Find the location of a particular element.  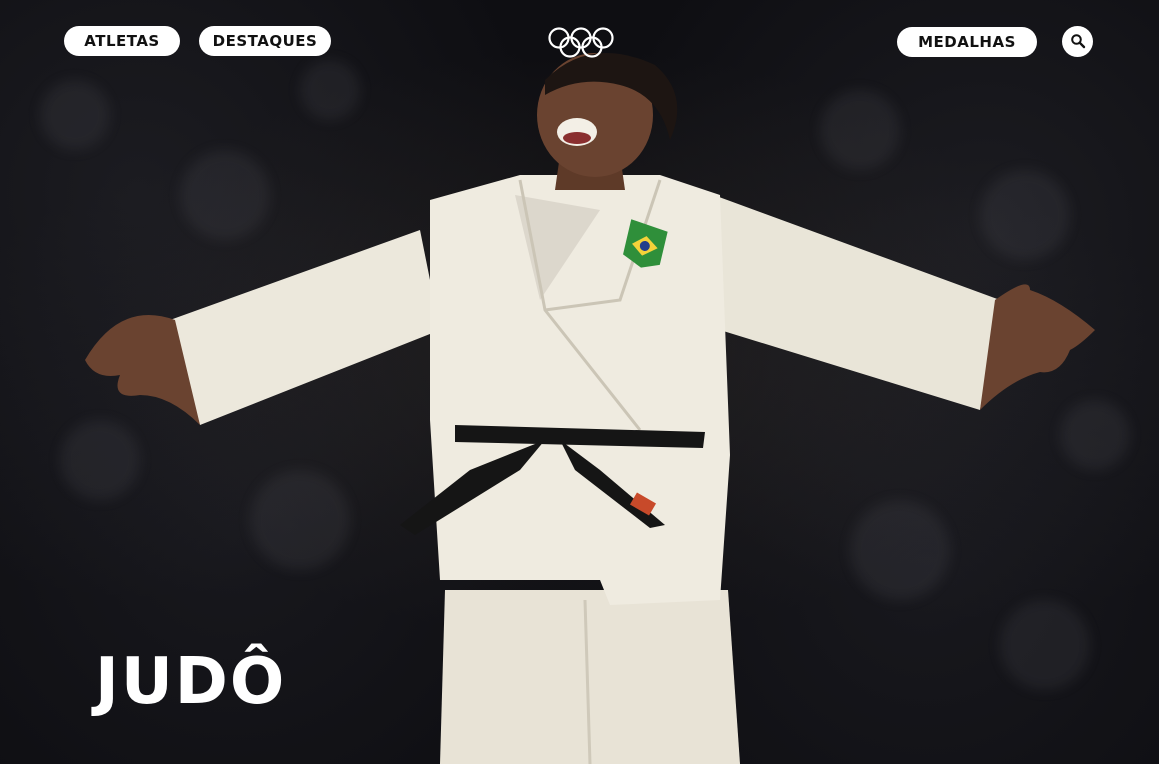

search-icon is located at coordinates (1077, 41).